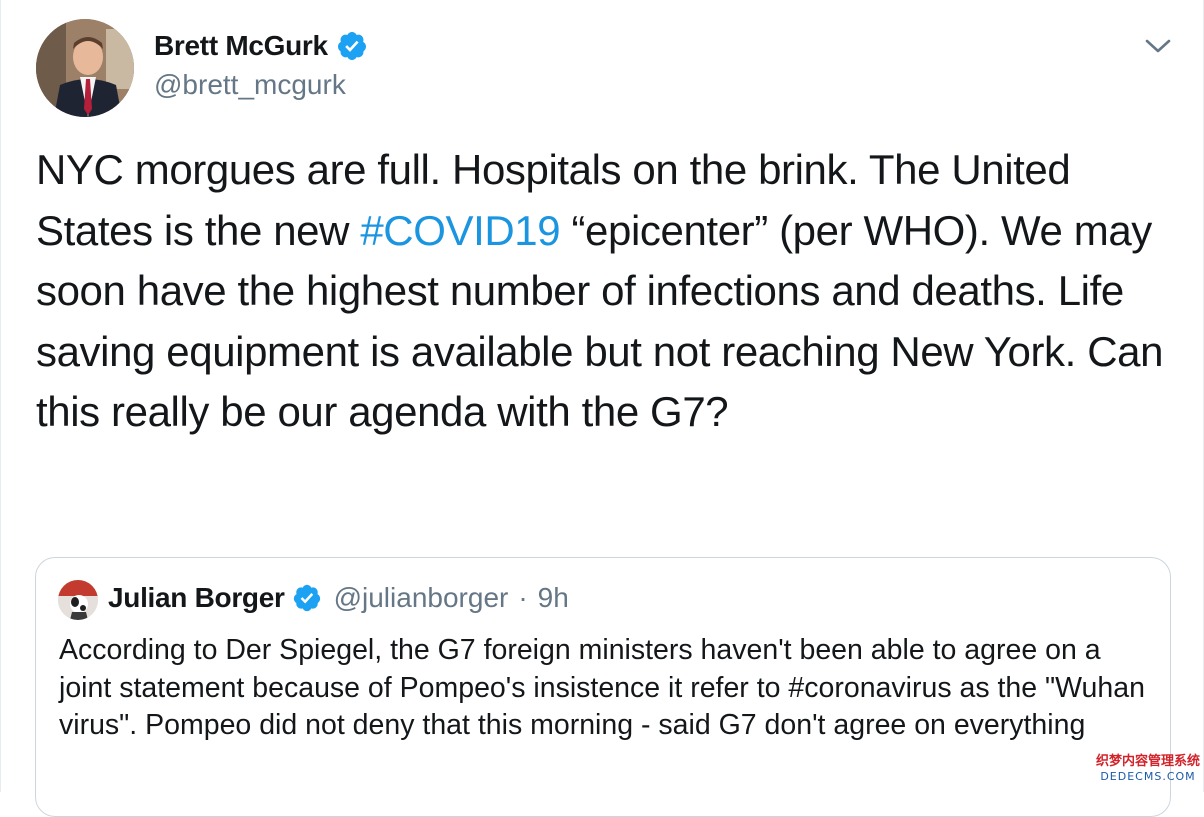  I want to click on site-watermark: 织梦内容管理系统 DEDECMS.COM, so click(1148, 771).